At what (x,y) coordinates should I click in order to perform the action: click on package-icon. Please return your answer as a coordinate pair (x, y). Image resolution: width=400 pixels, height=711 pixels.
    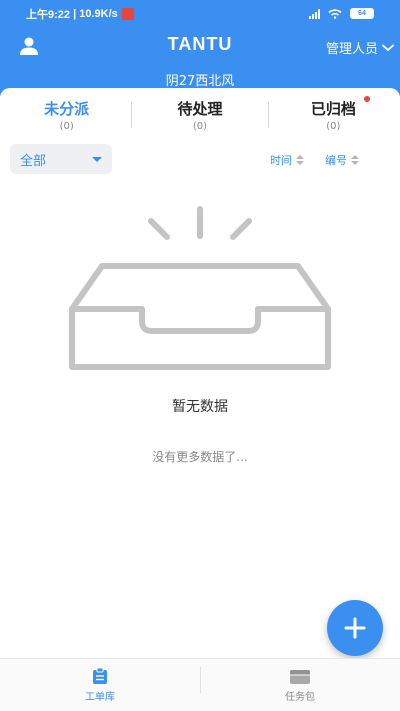
    Looking at the image, I should click on (300, 677).